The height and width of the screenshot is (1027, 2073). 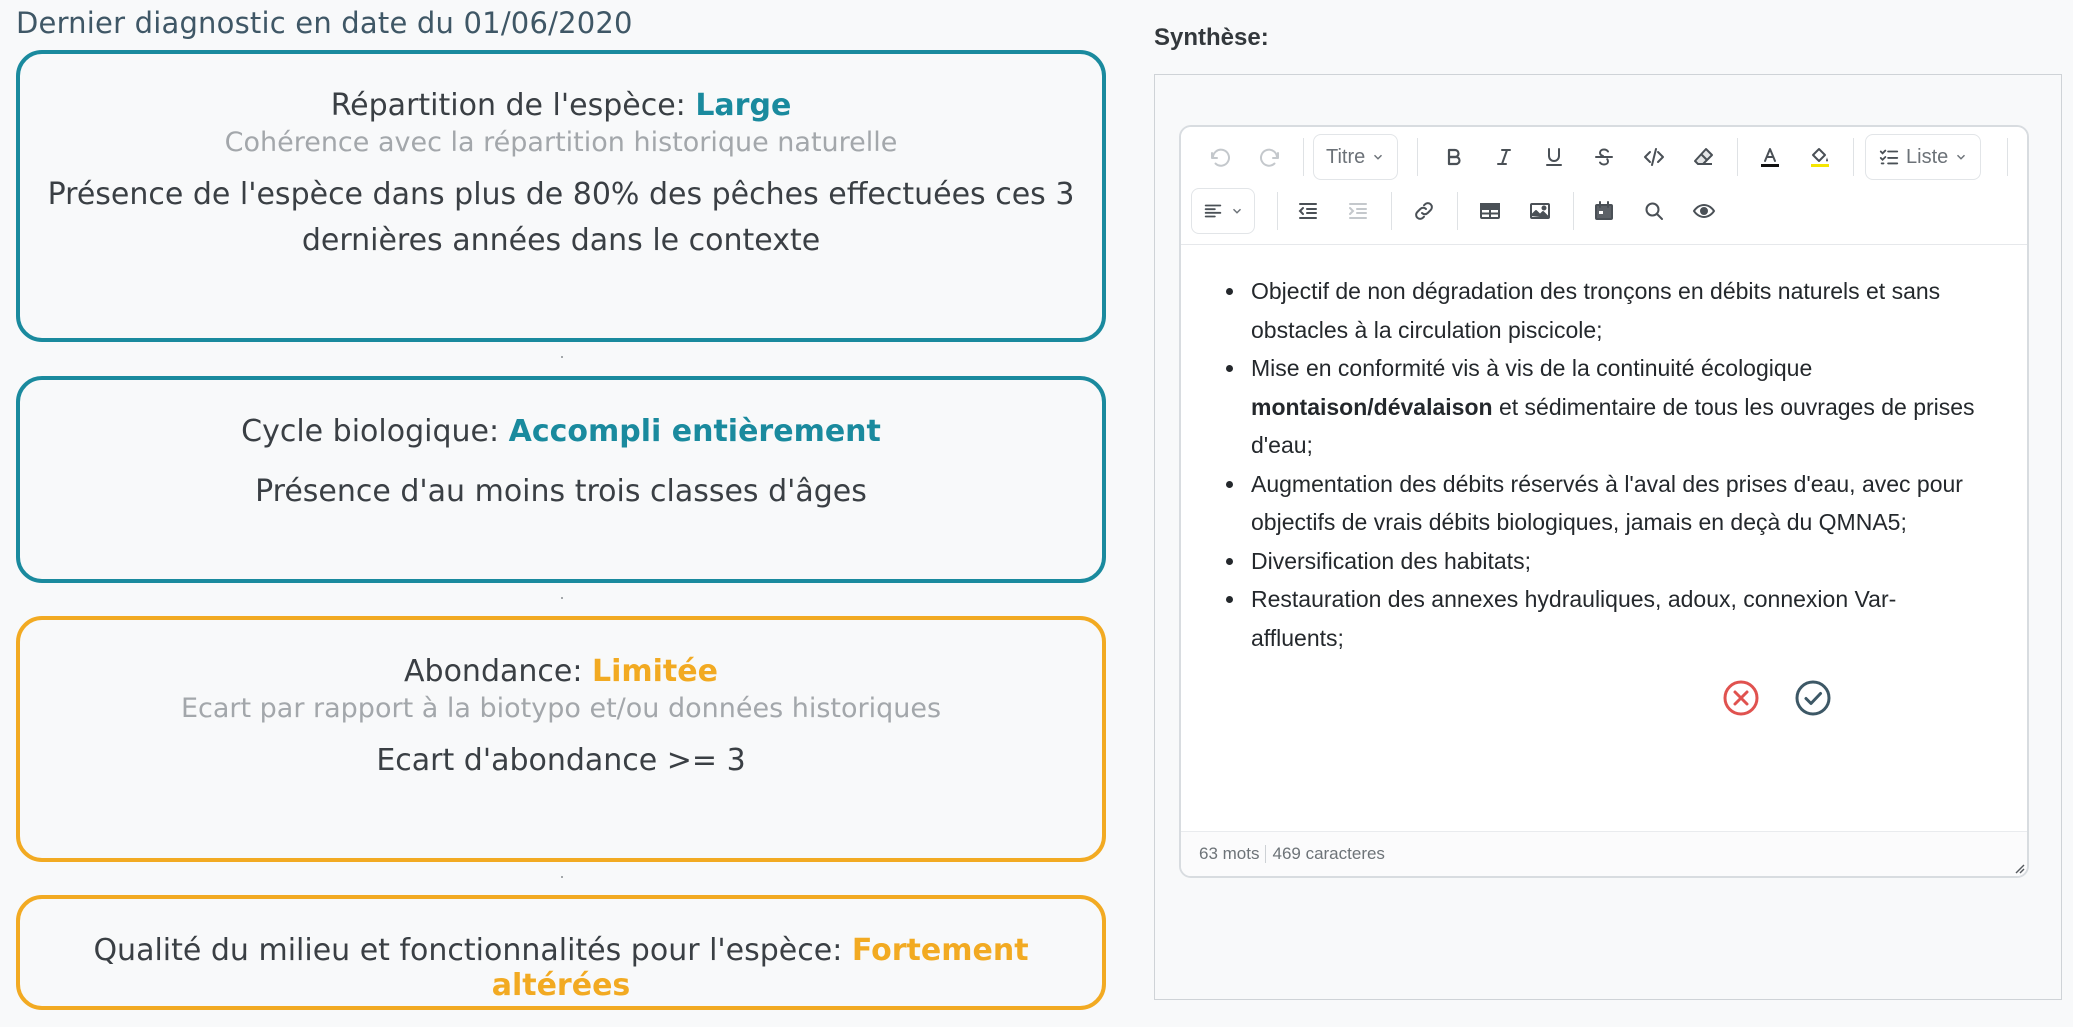 I want to click on card-title: Répartition de l'espèce: Large, so click(x=561, y=105).